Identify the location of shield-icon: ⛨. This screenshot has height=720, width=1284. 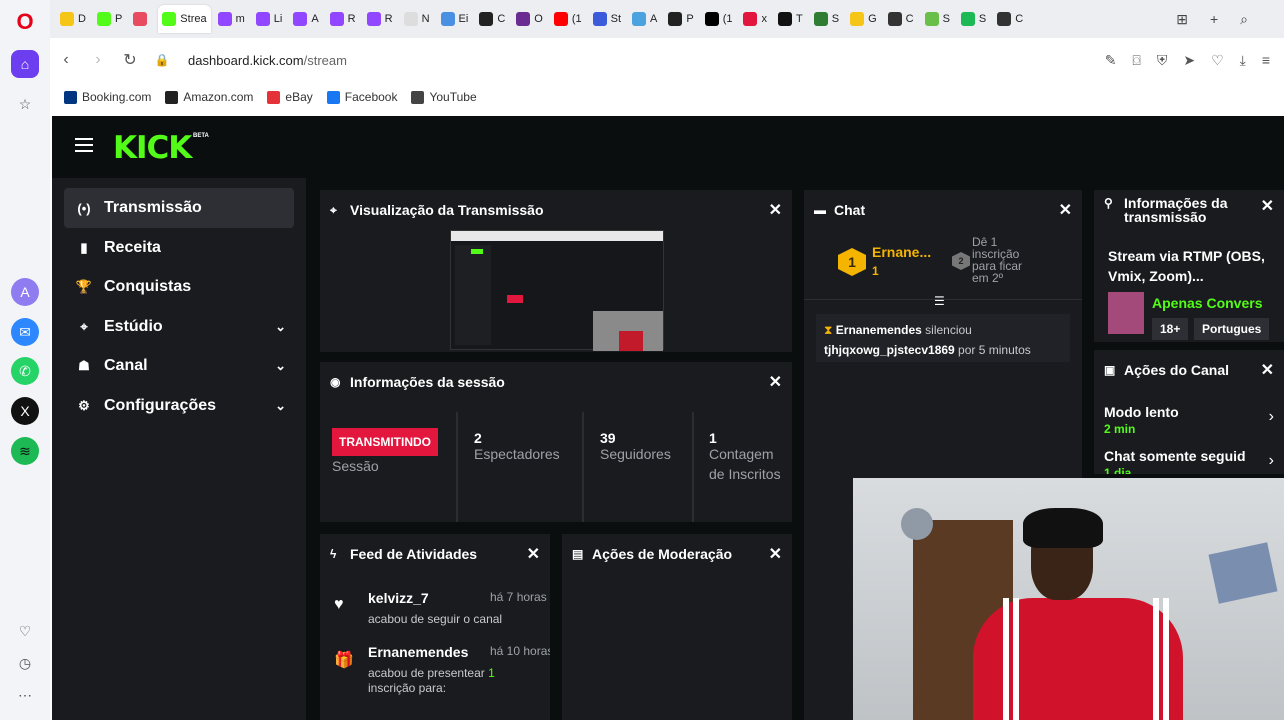
(1162, 60).